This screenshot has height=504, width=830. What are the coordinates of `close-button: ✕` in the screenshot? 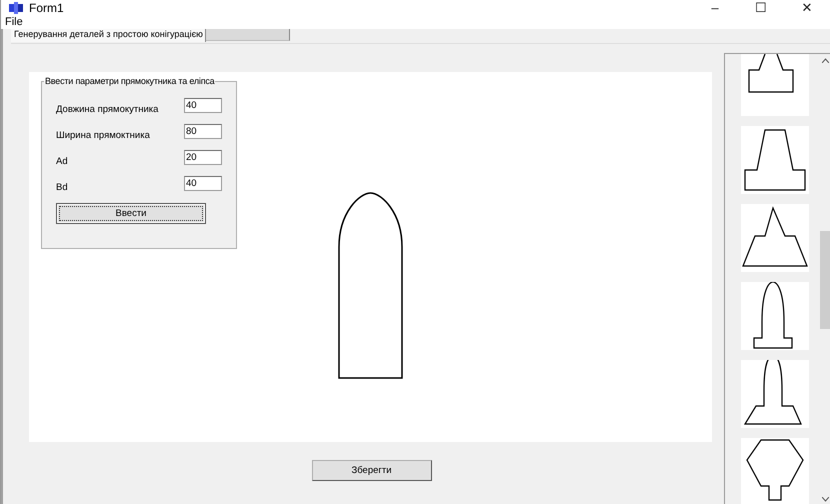 It's located at (807, 7).